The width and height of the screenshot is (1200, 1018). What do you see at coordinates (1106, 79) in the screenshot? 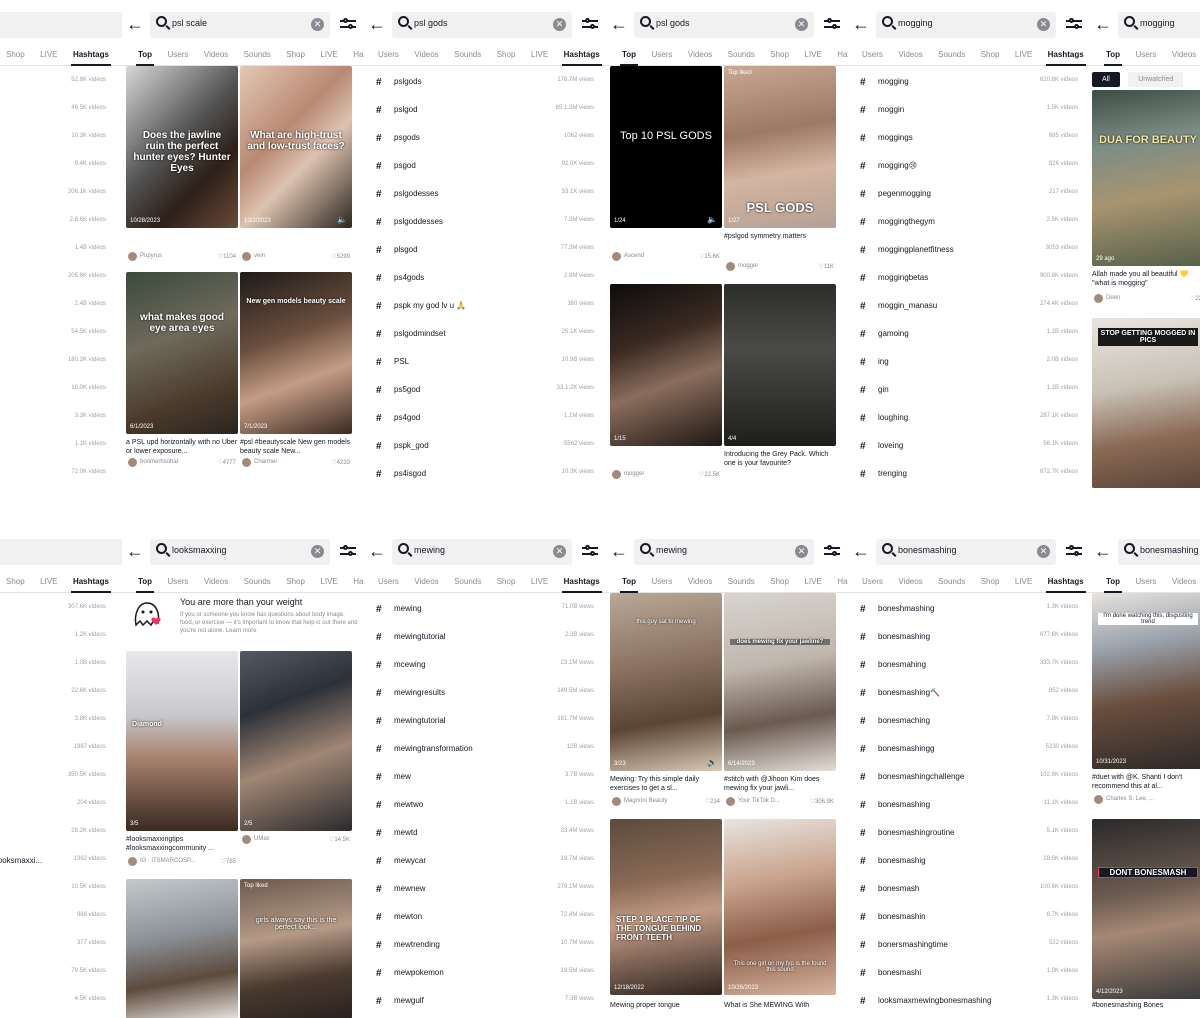
I see `chip-all: All` at bounding box center [1106, 79].